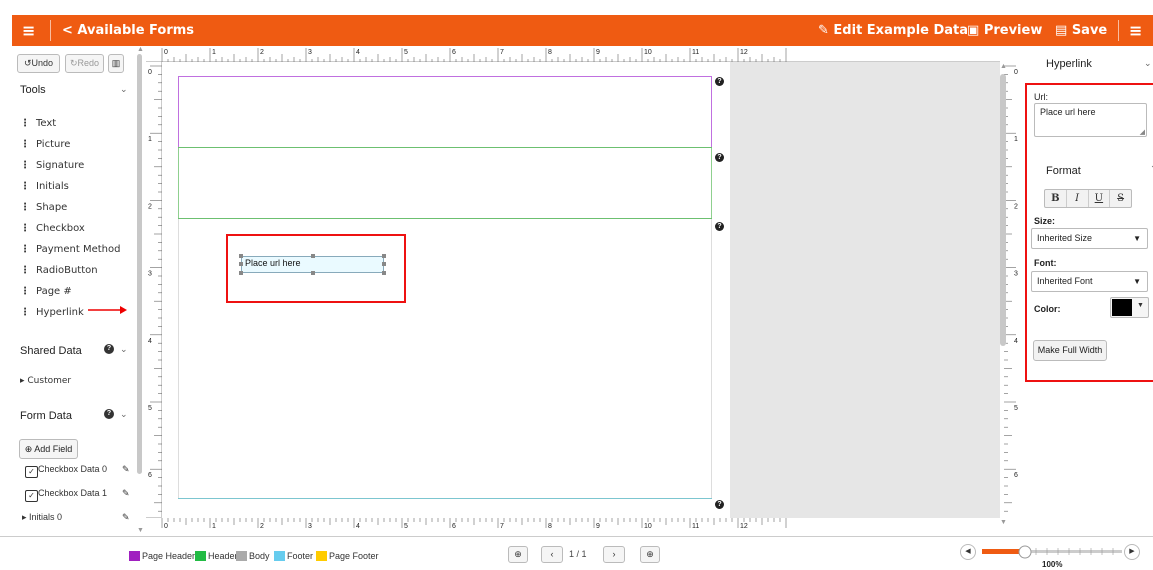 This screenshot has width=1153, height=570. Describe the element at coordinates (46, 291) in the screenshot. I see `tool-page-number: ⋮ Page #` at that location.